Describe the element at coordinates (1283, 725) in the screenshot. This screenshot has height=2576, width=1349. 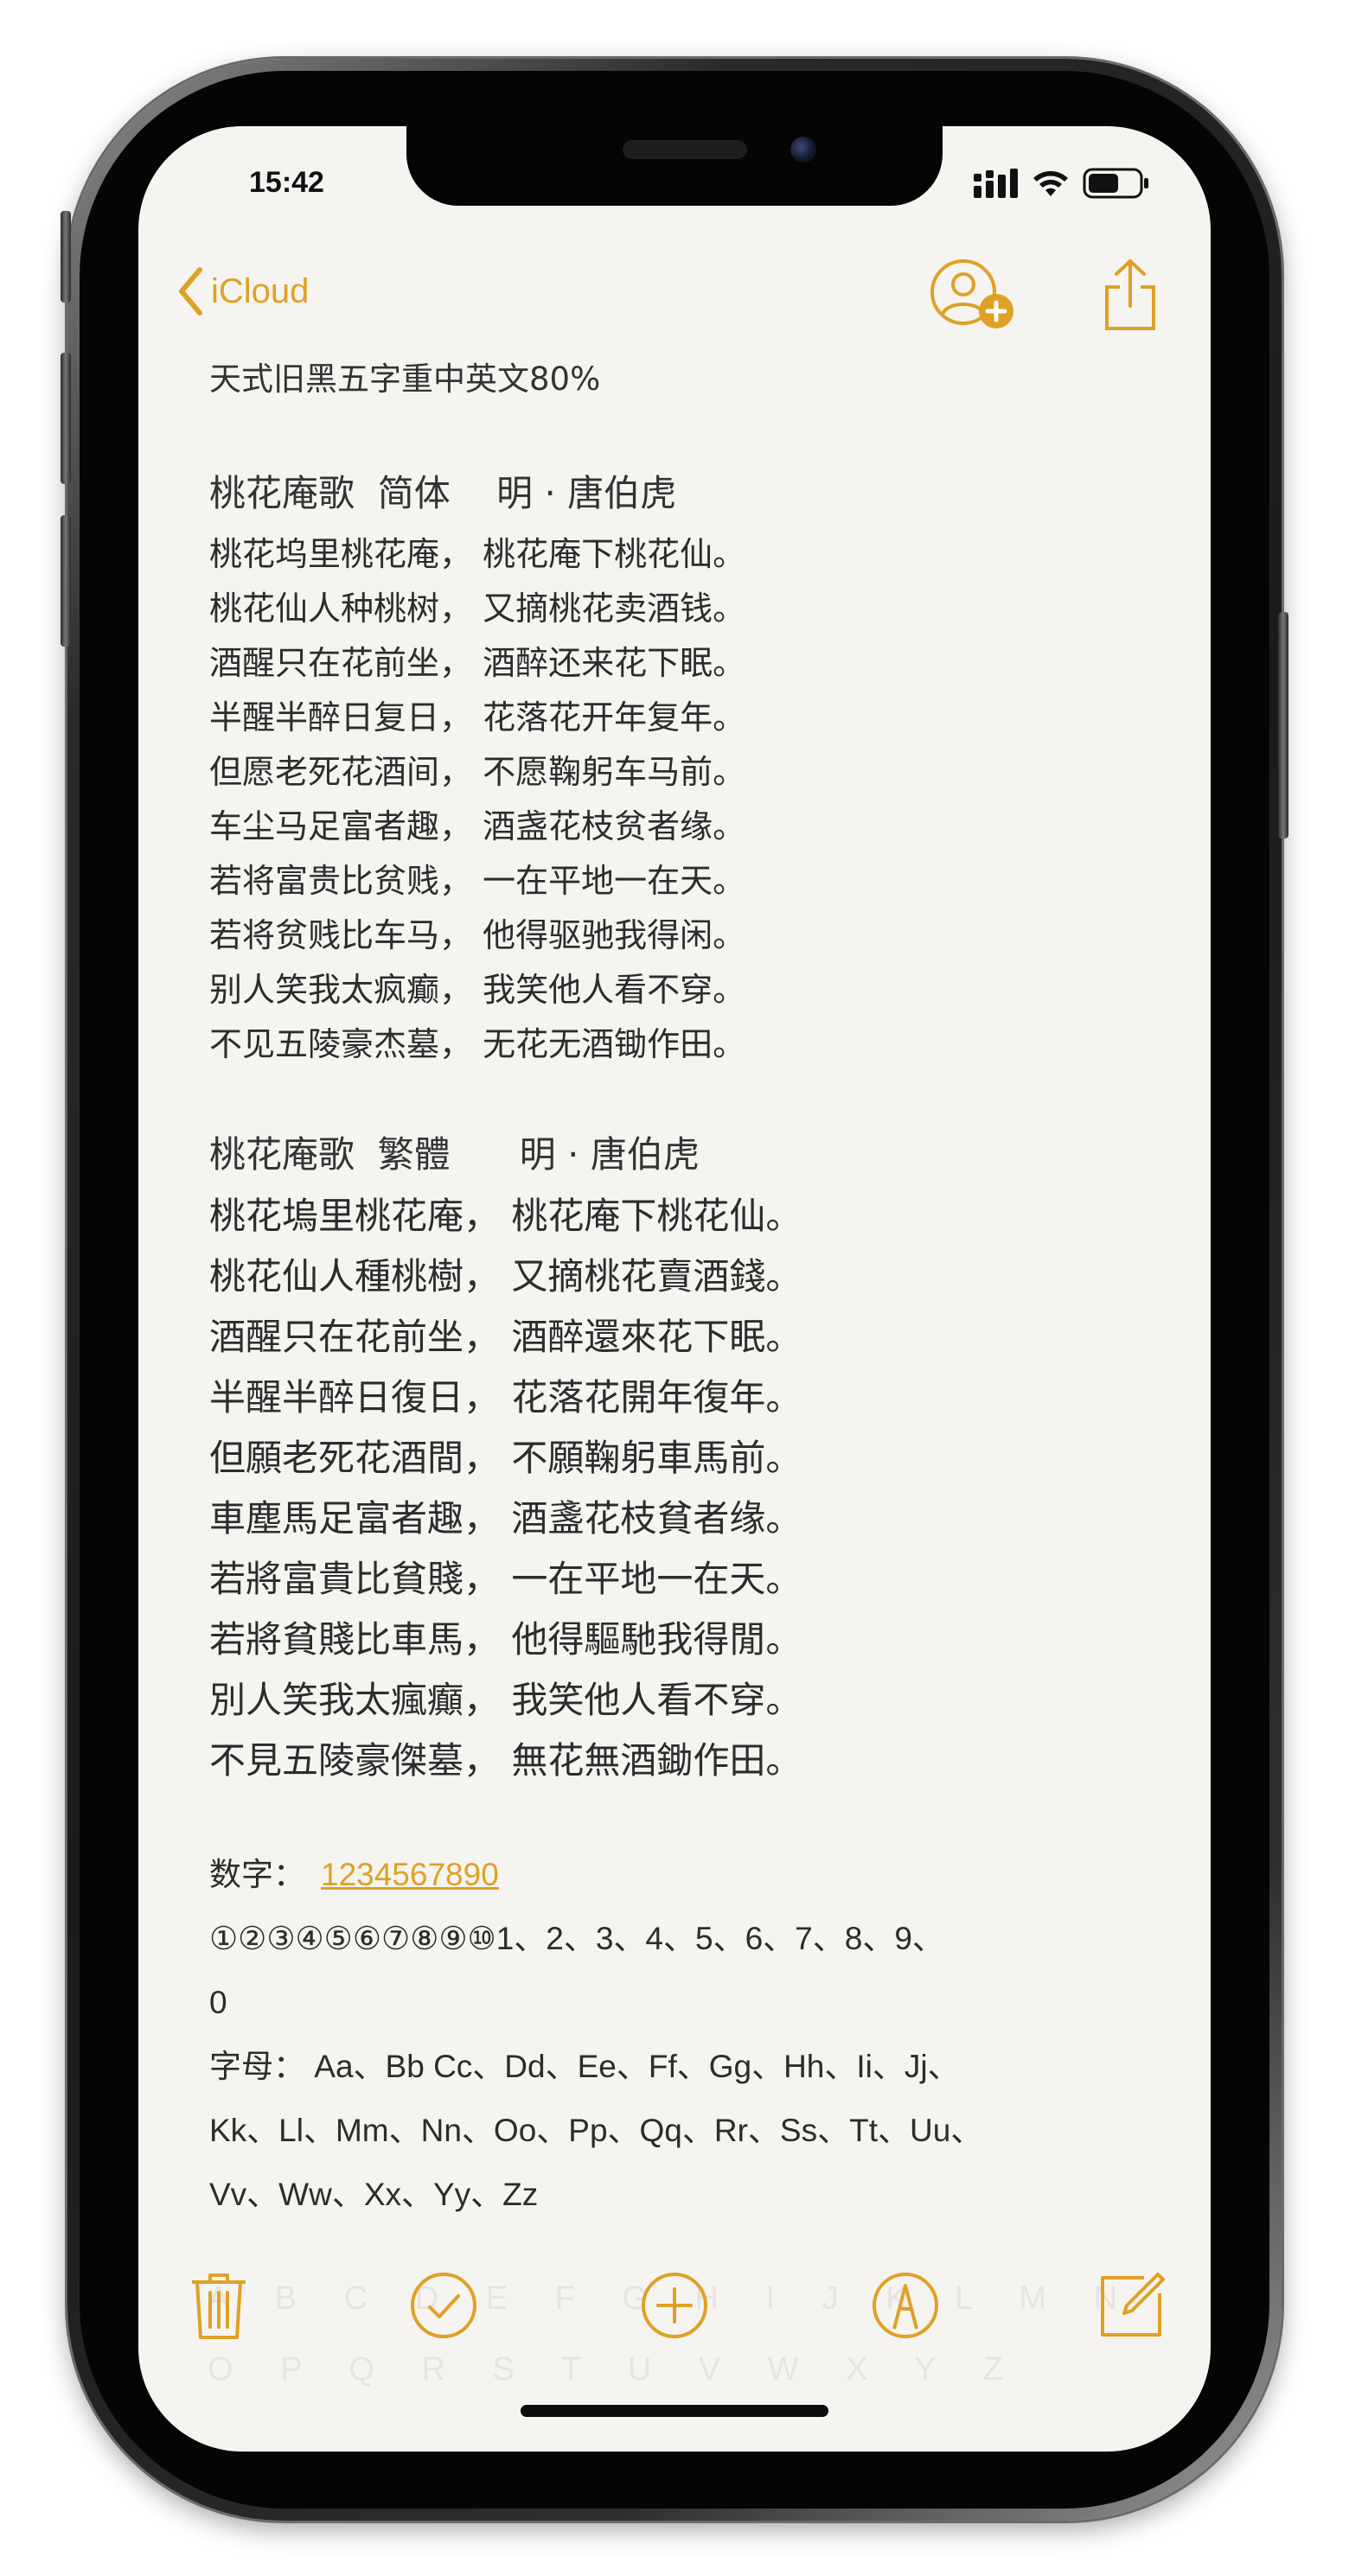
I see `power-button` at that location.